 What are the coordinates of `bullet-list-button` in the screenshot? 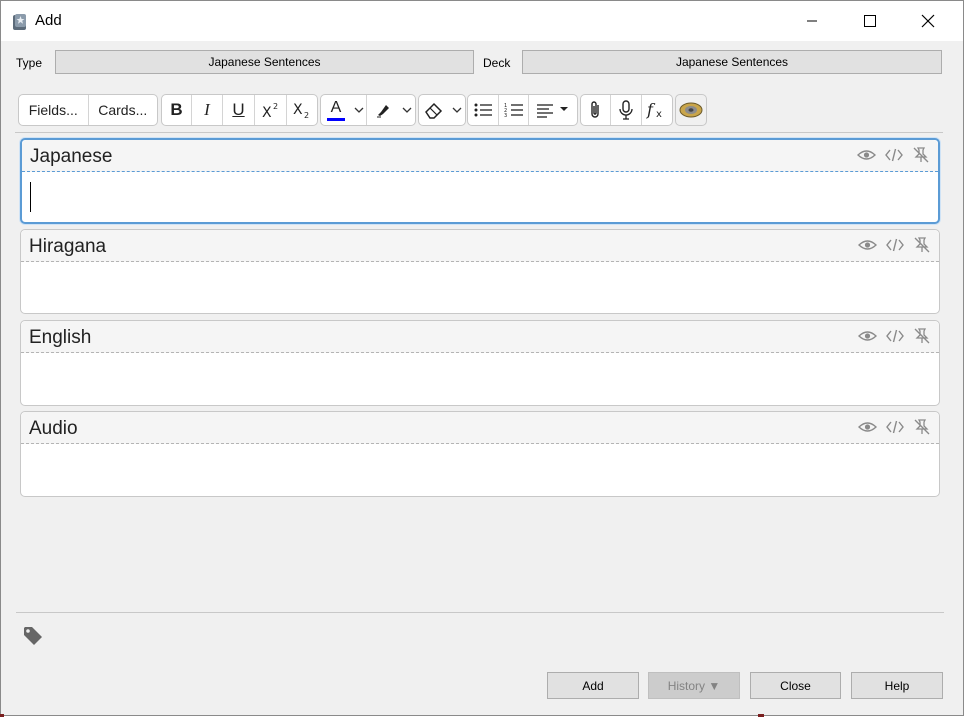 It's located at (483, 110).